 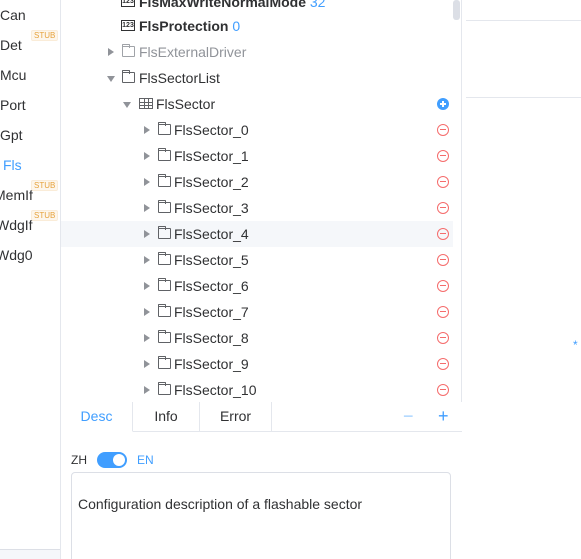 I want to click on language-toggle, so click(x=112, y=460).